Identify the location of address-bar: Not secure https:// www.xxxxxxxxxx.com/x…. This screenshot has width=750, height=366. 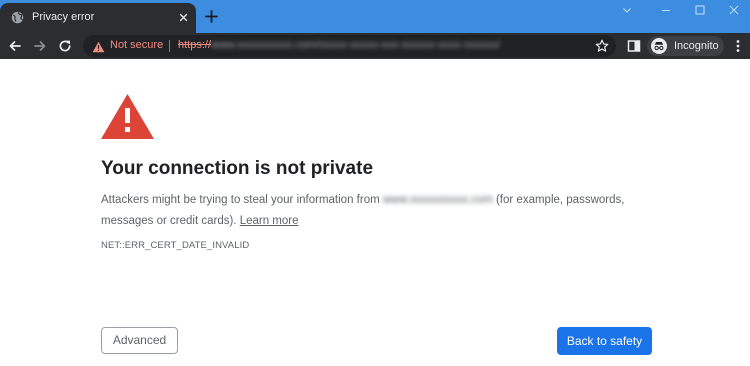
(349, 46).